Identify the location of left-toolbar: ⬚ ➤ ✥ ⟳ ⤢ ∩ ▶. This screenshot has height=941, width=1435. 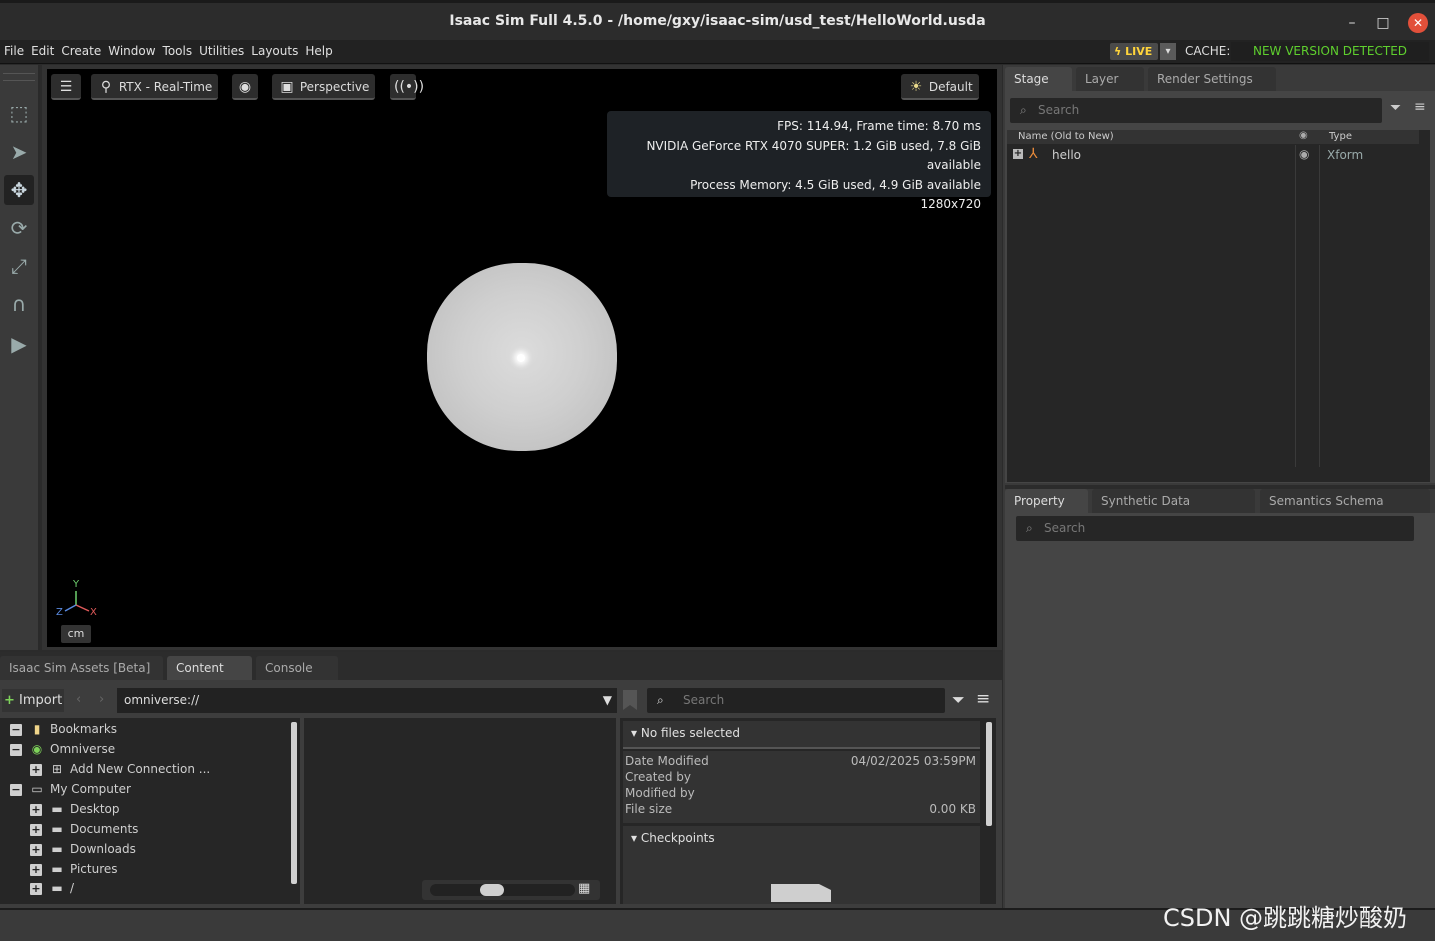
(20, 357).